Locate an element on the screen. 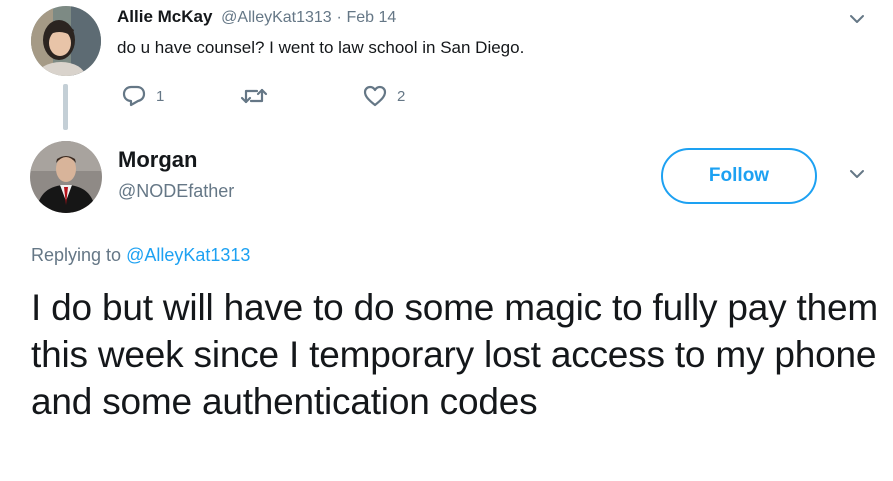 This screenshot has width=893, height=481. like-count: 2 is located at coordinates (401, 96).